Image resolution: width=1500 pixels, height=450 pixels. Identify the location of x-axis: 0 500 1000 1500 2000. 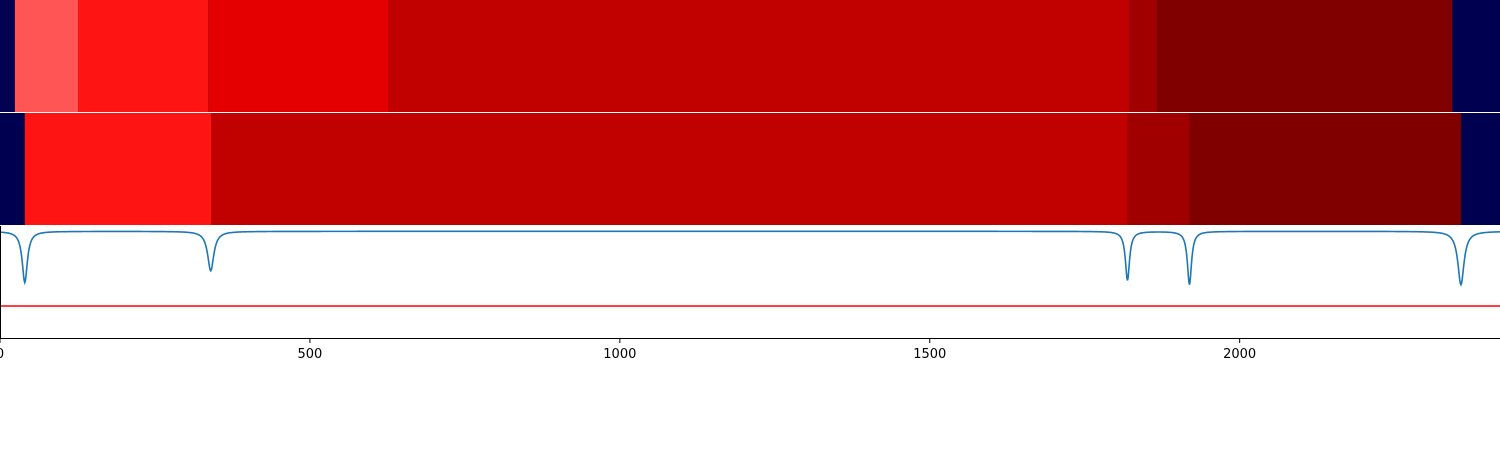
(750, 350).